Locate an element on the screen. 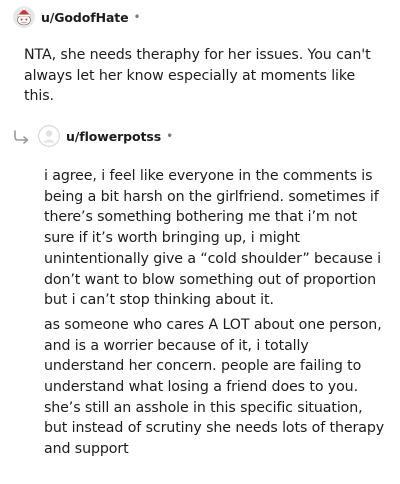 The height and width of the screenshot is (484, 400). comment-header: u/GodofHate • is located at coordinates (77, 17).